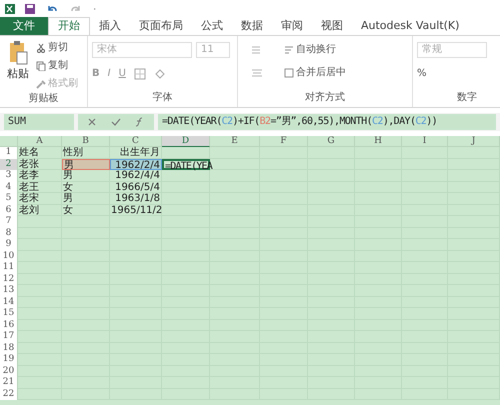 The height and width of the screenshot is (405, 500). Describe the element at coordinates (284, 141) in the screenshot. I see `column-header: F` at that location.